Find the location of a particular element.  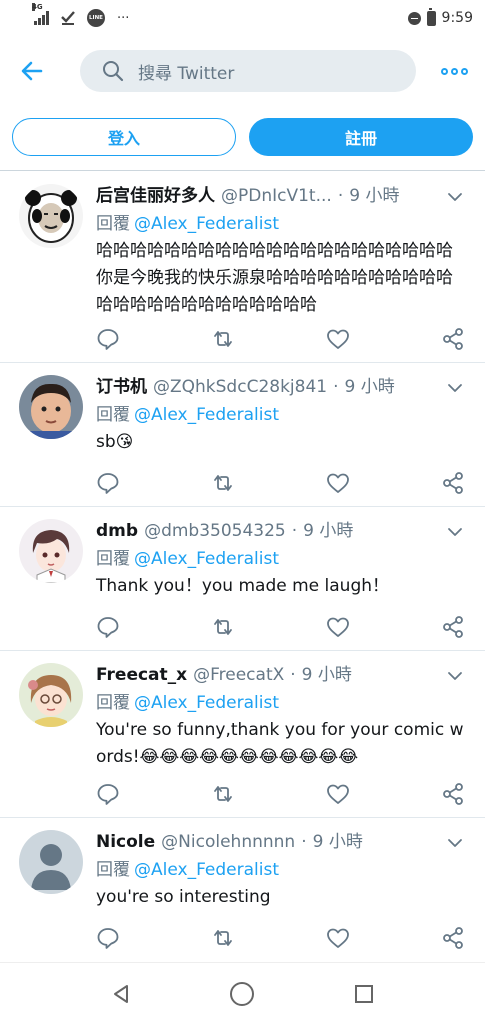

status-bar: 4G LINE ··· 9:59 is located at coordinates (242, 18).